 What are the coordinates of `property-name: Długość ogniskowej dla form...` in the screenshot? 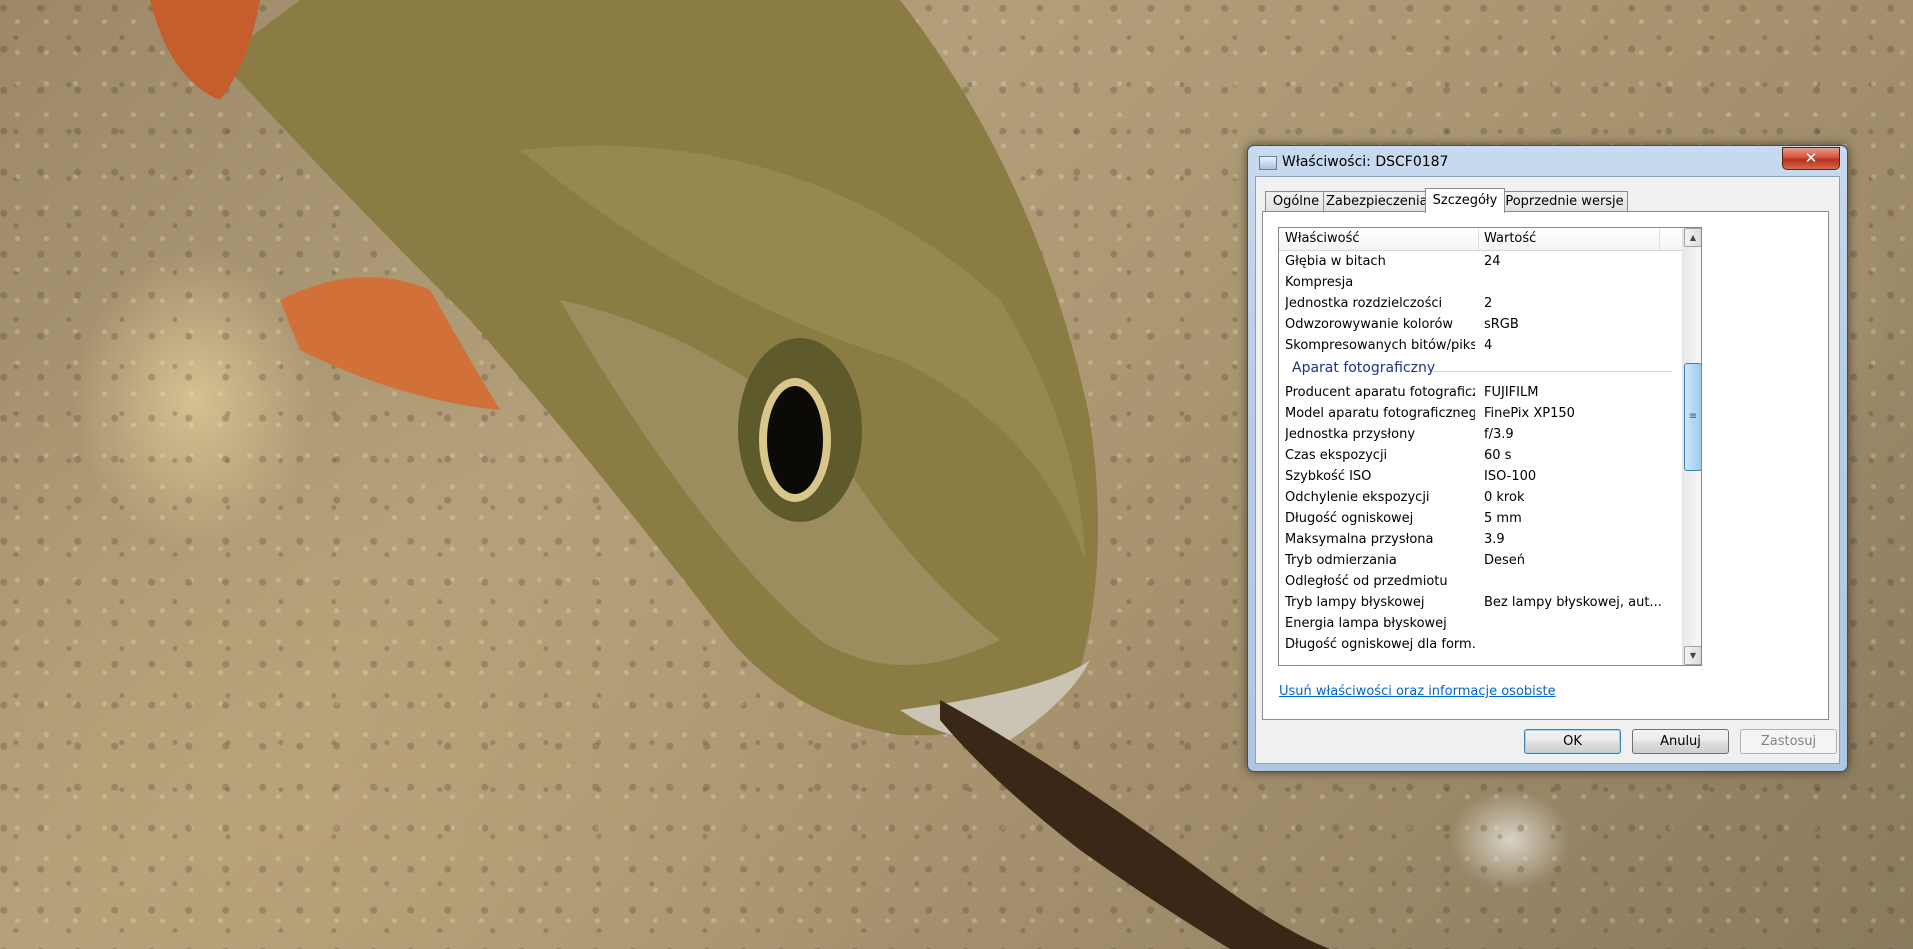 It's located at (1380, 644).